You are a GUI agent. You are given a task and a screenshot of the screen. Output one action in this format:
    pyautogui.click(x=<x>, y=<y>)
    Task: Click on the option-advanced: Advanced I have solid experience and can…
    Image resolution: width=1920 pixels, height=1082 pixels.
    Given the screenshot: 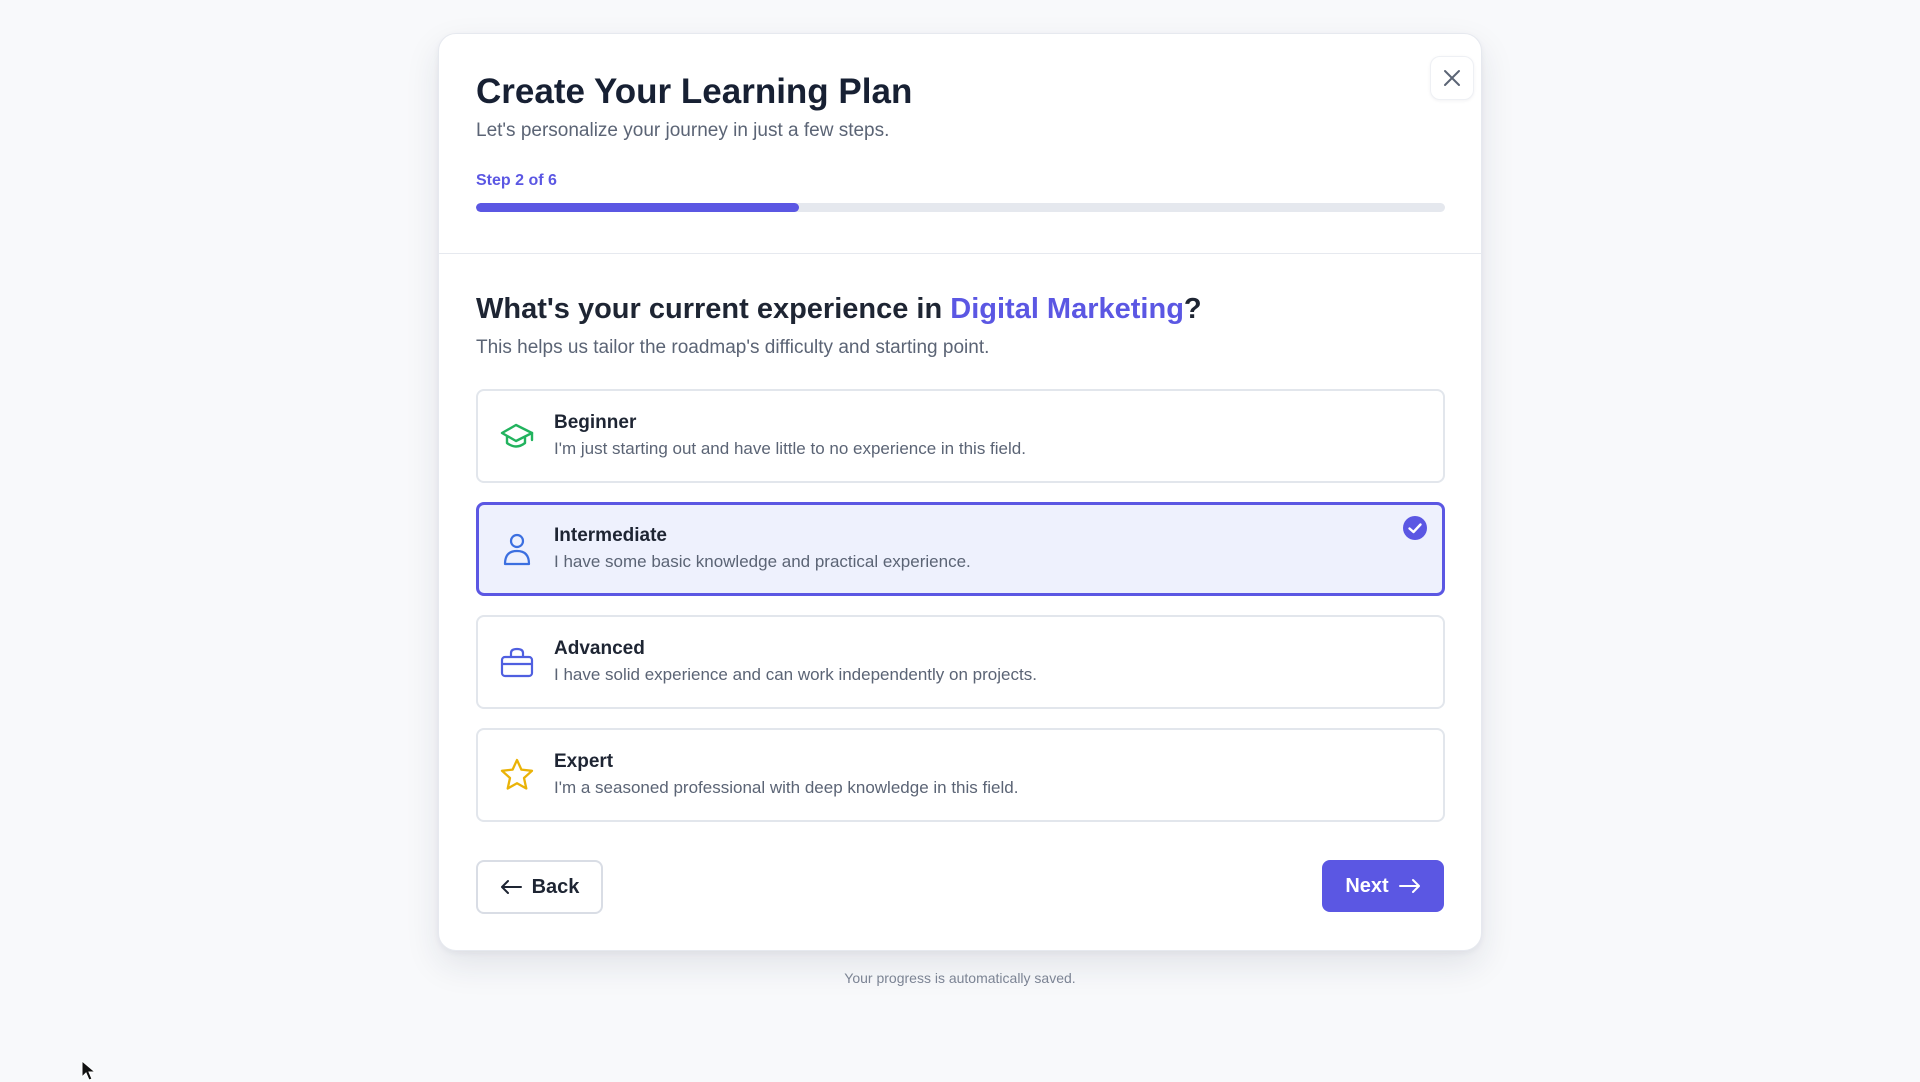 What is the action you would take?
    pyautogui.click(x=960, y=661)
    